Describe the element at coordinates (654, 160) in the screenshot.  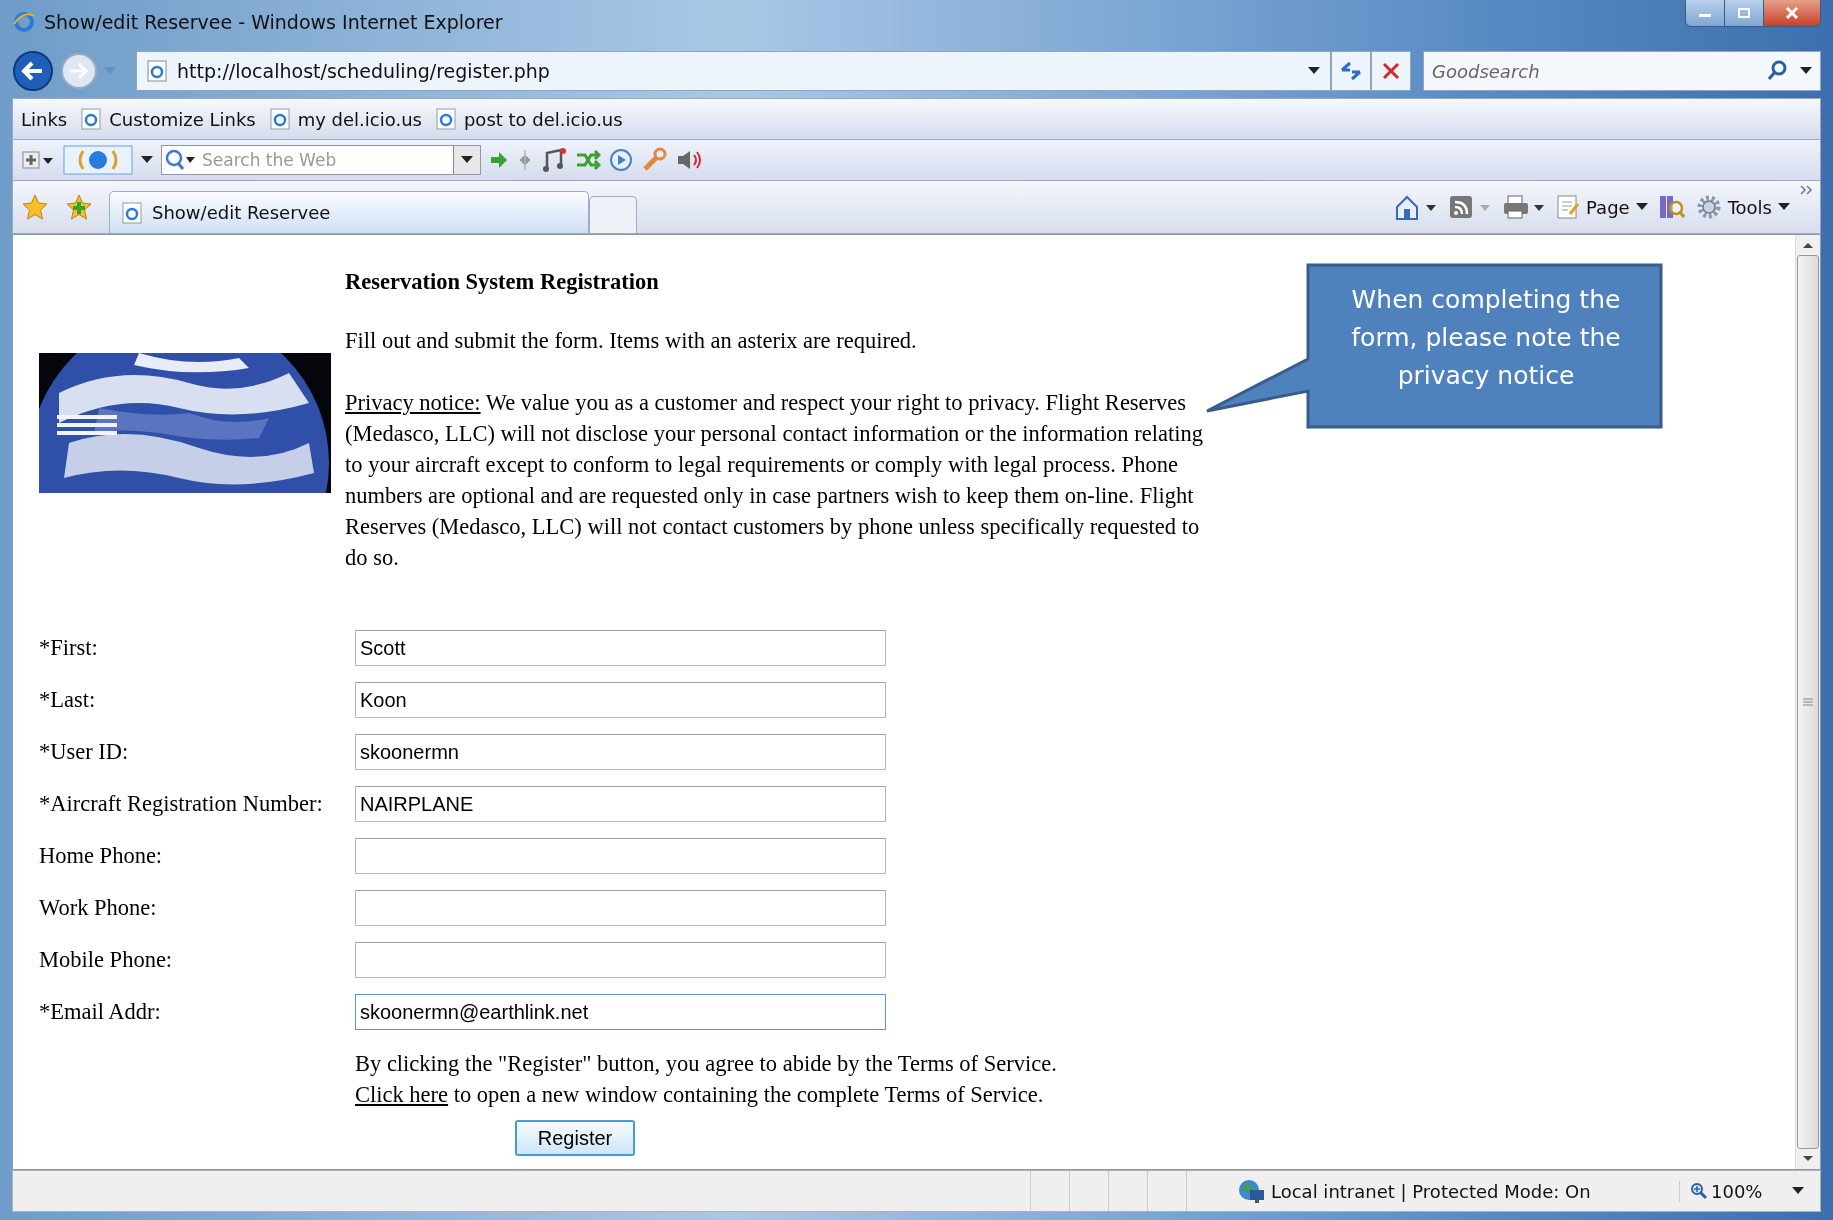
I see `wrench-icon` at that location.